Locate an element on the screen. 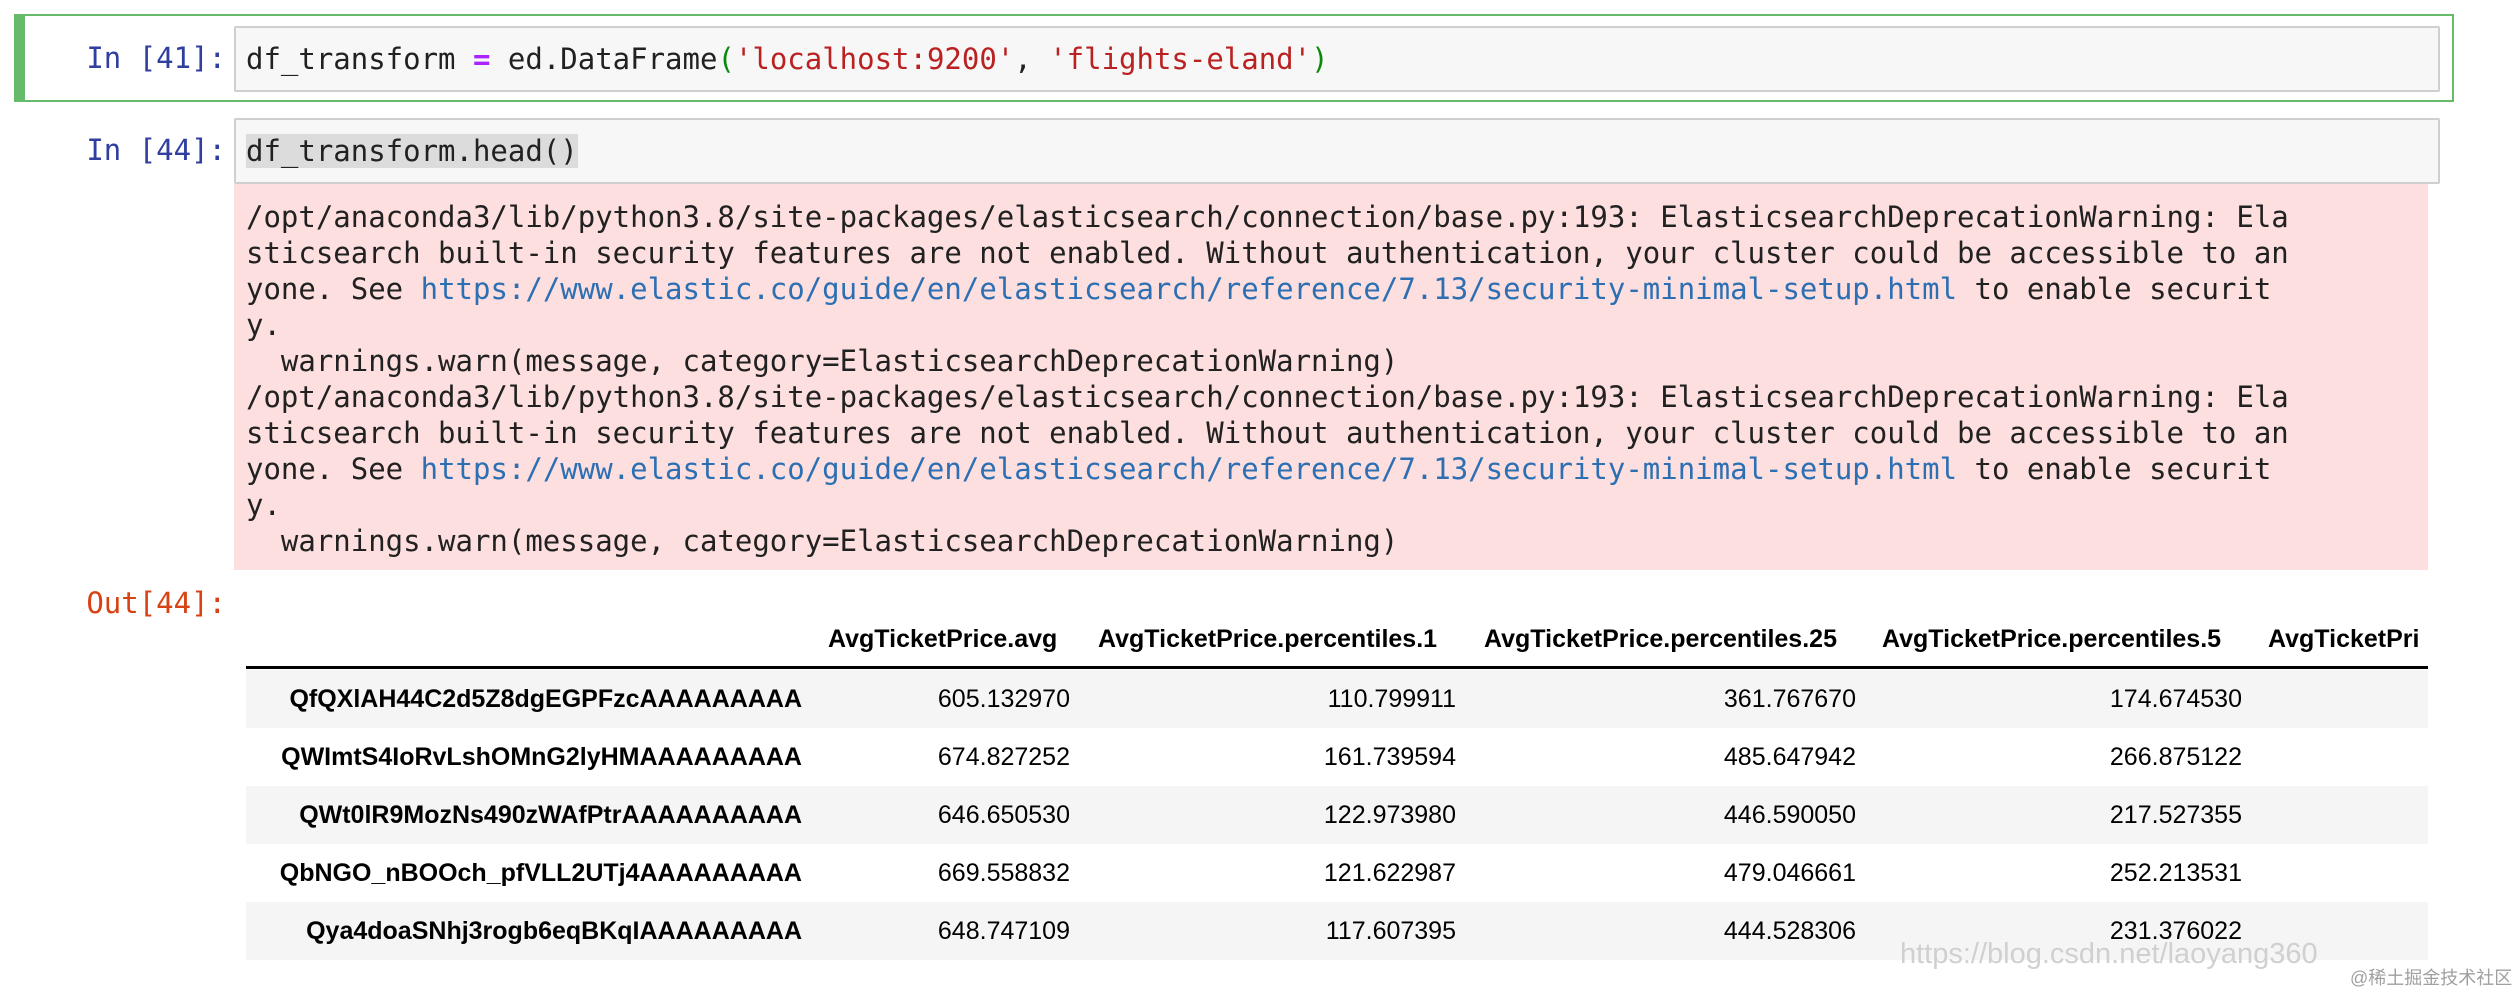  table-cell: 266.875122 is located at coordinates (2175, 757).